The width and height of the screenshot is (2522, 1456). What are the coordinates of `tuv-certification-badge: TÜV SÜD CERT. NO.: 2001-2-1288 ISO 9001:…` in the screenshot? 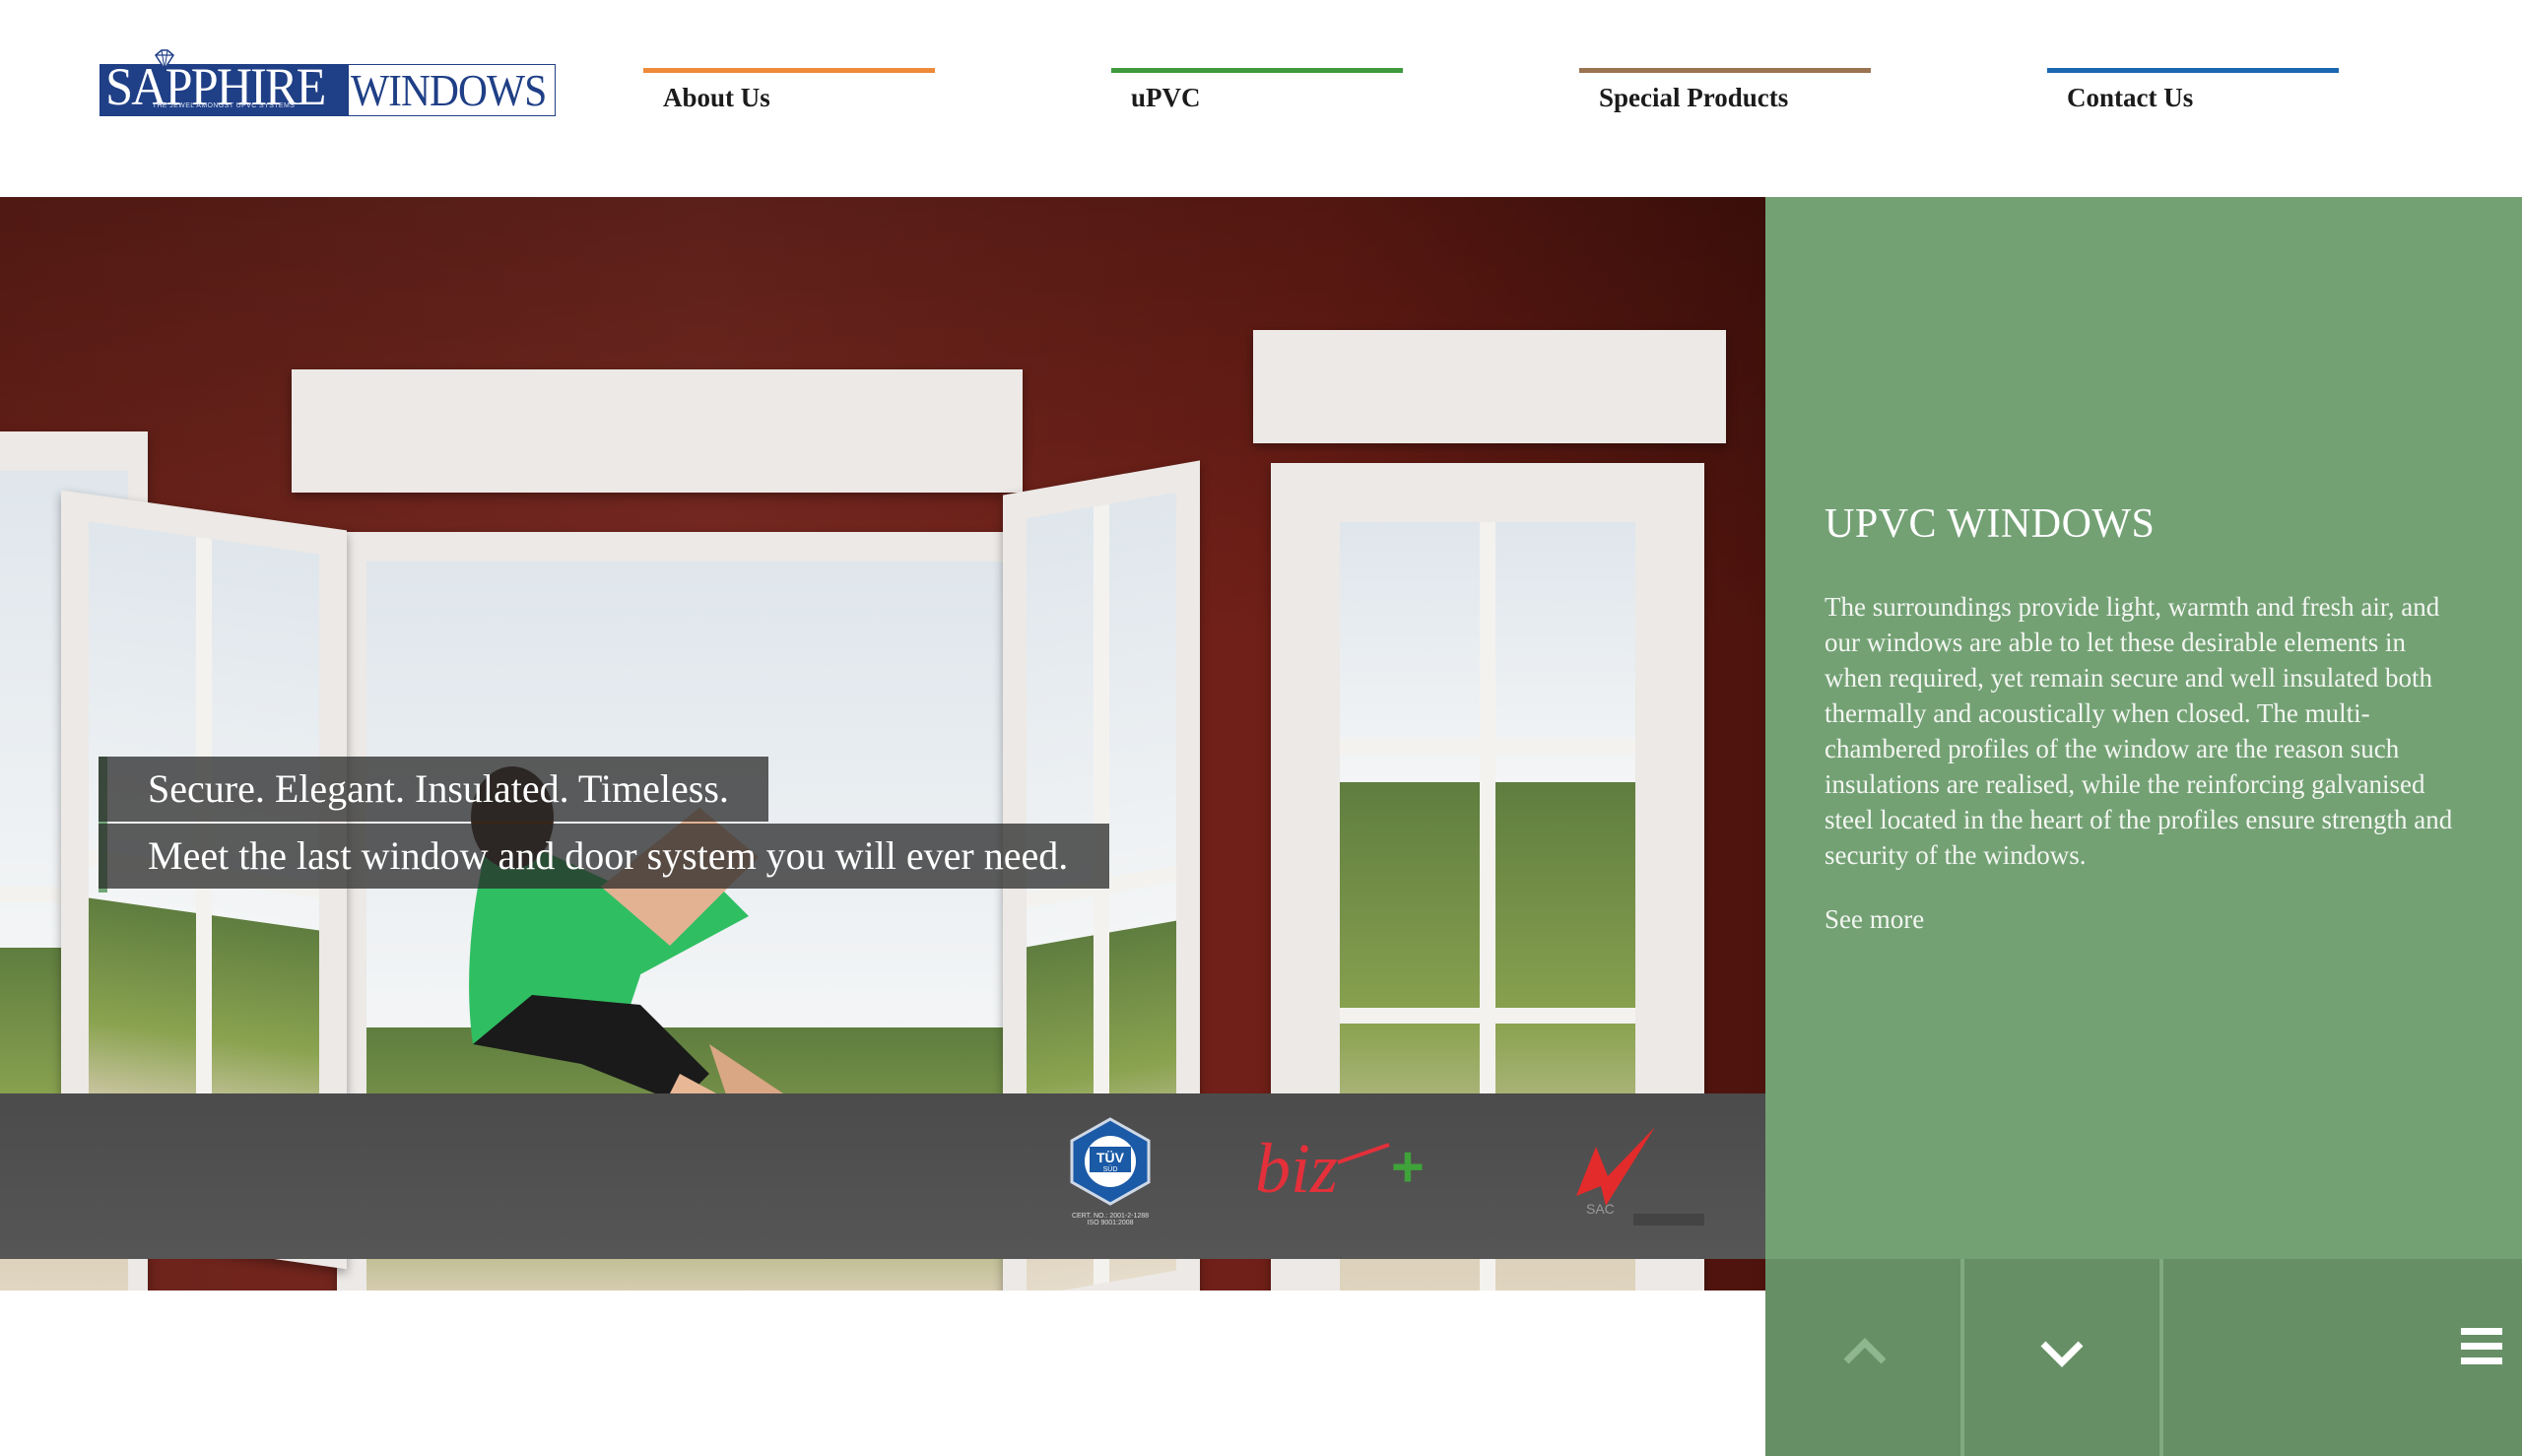 It's located at (1110, 1176).